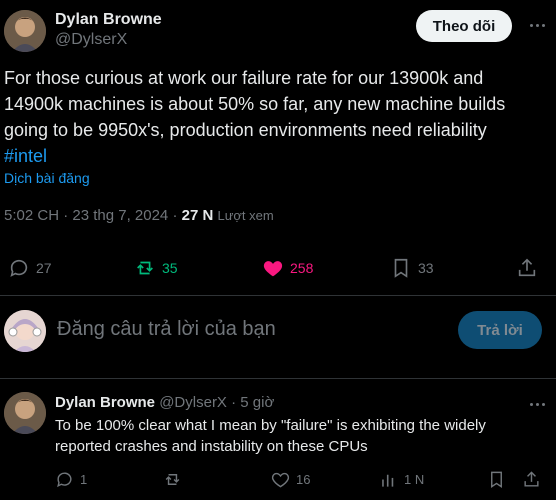  What do you see at coordinates (496, 482) in the screenshot?
I see `reply-bookmark-icon` at bounding box center [496, 482].